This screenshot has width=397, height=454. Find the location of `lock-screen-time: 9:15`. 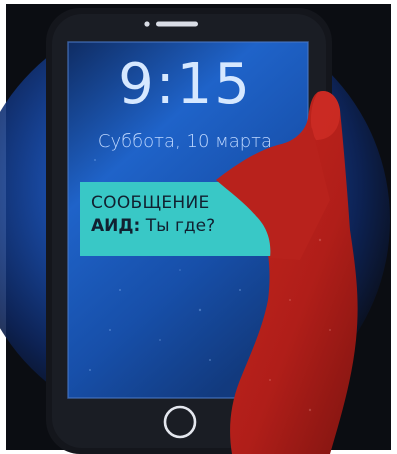

lock-screen-time: 9:15 is located at coordinates (185, 84).